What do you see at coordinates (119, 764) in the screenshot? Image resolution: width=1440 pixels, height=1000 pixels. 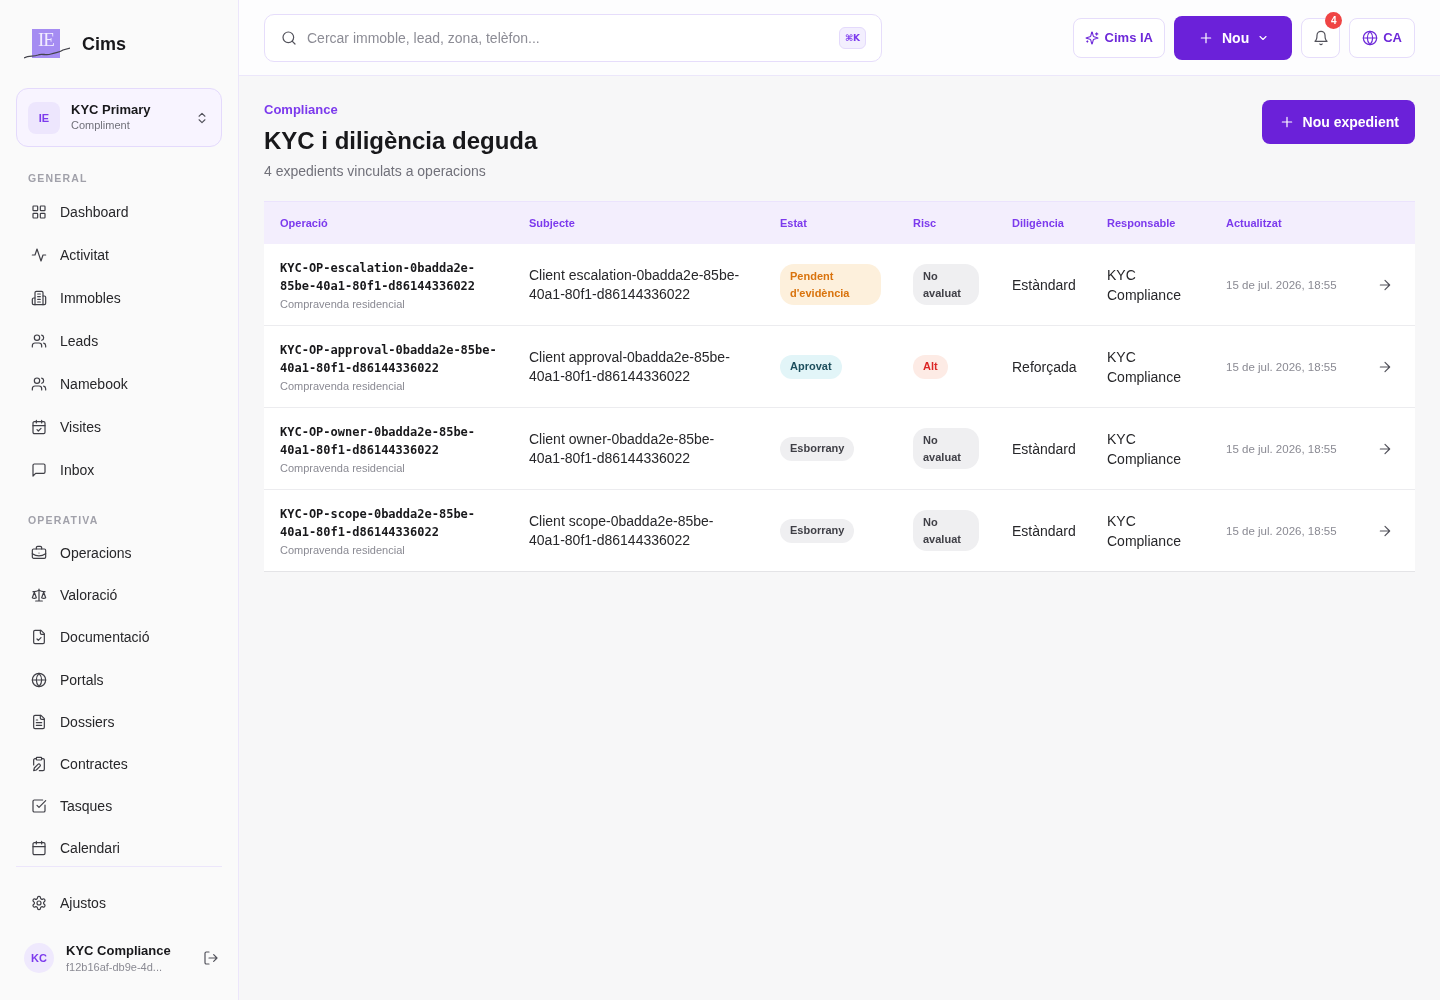 I see `nav-item: Contractes` at bounding box center [119, 764].